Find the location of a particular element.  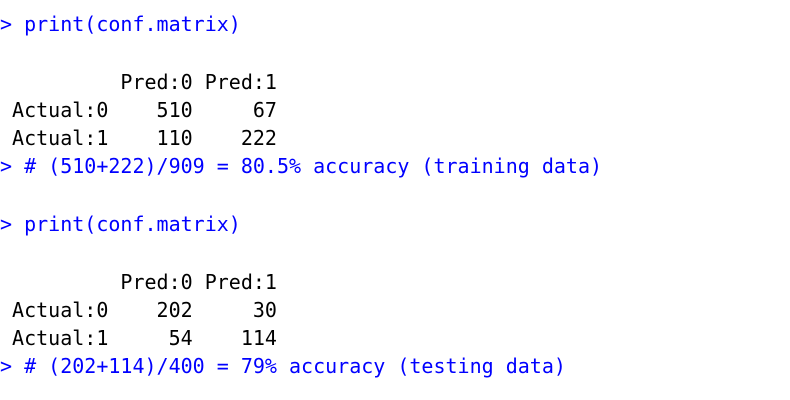

matrix-row: Actual:1 54 114 is located at coordinates (138, 338).